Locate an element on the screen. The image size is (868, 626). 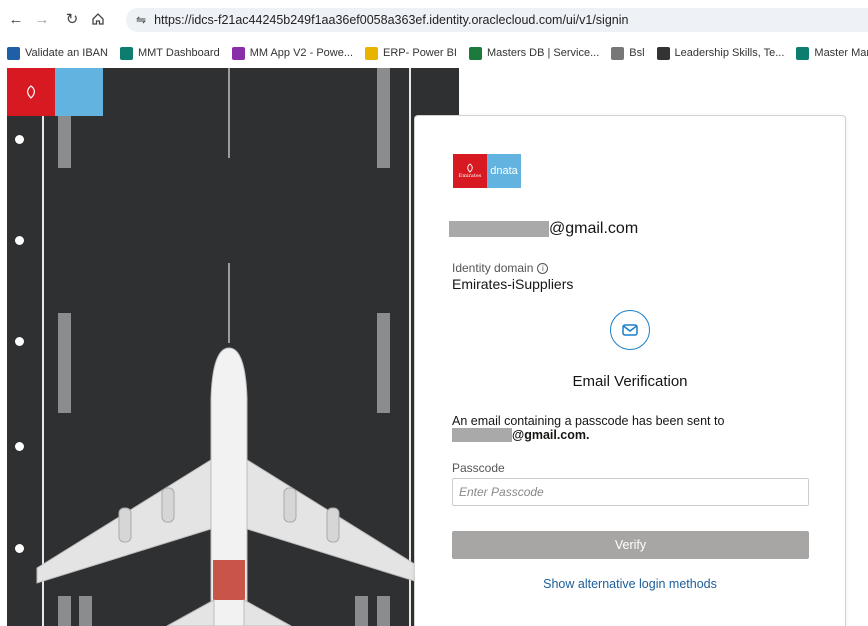
bookmark-item: Validate an IBAN is located at coordinates (57, 53).